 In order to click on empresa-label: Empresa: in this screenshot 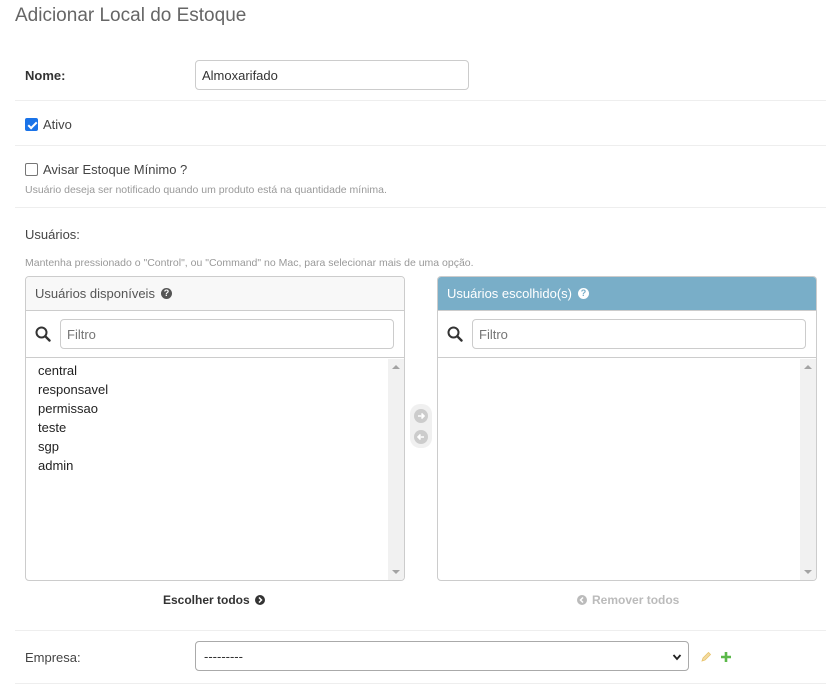, I will do `click(53, 657)`.